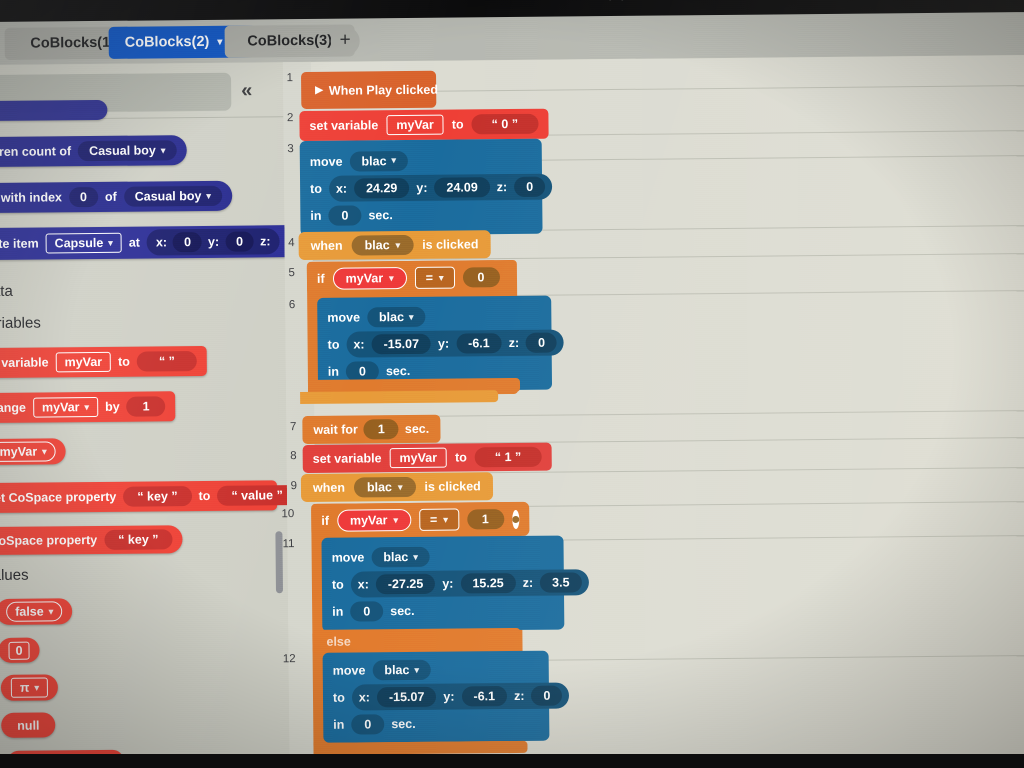 The image size is (1024, 768). I want to click on constant-dropdown: π ▾, so click(29, 687).